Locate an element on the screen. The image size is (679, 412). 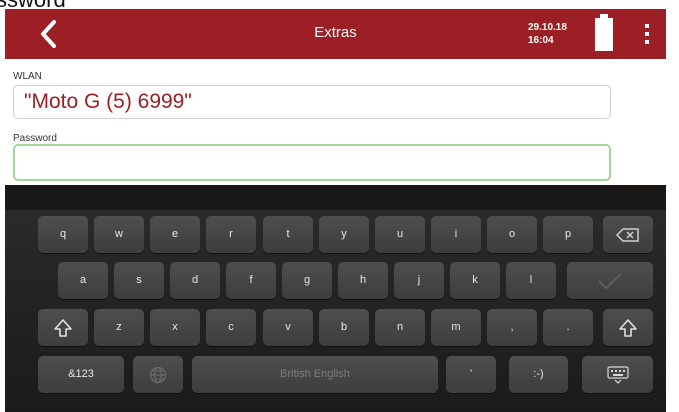
shift-key-left is located at coordinates (63, 327).